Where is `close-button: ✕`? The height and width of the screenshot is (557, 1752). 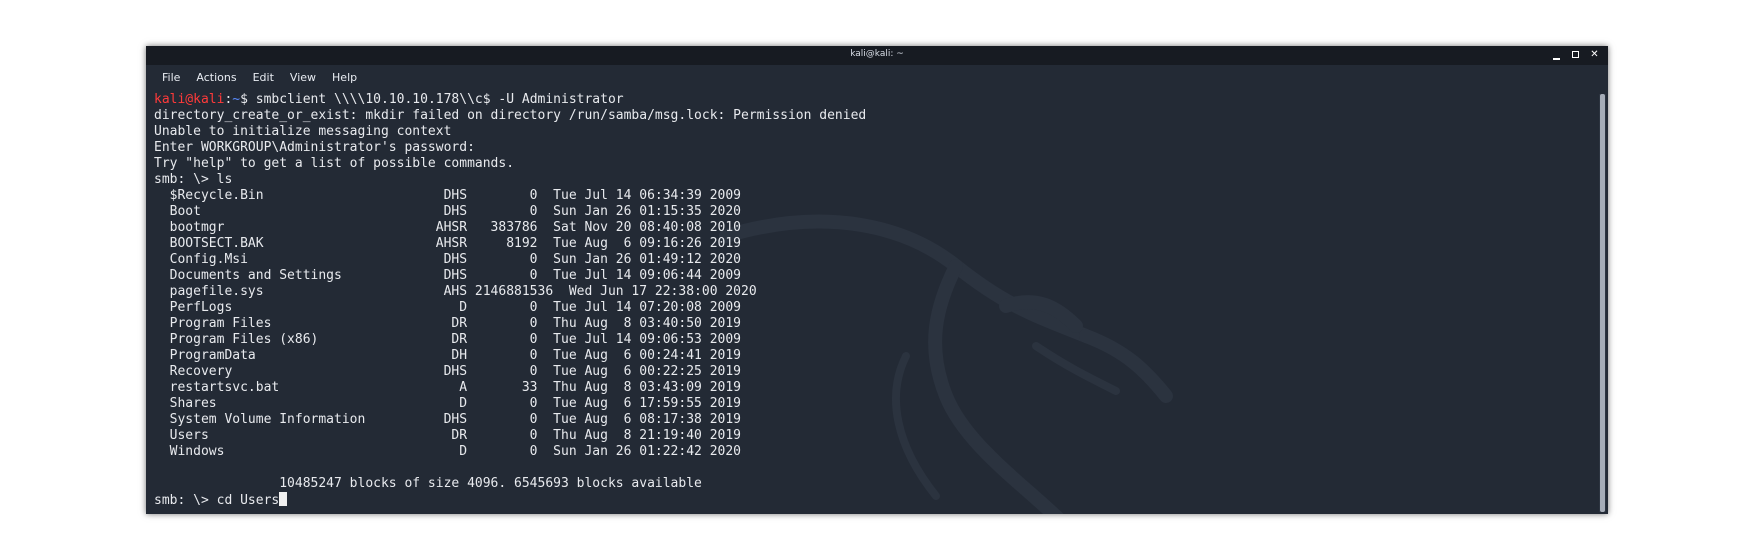 close-button: ✕ is located at coordinates (1594, 54).